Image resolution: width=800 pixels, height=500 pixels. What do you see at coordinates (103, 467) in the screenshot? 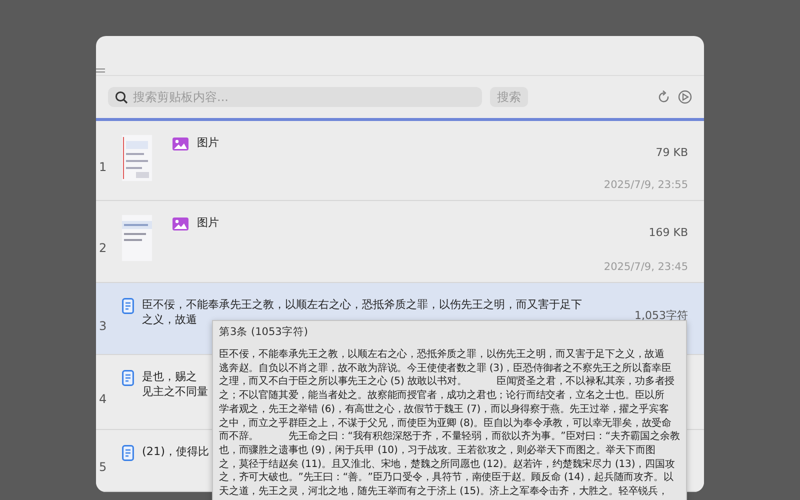
I see `item-number: 5` at bounding box center [103, 467].